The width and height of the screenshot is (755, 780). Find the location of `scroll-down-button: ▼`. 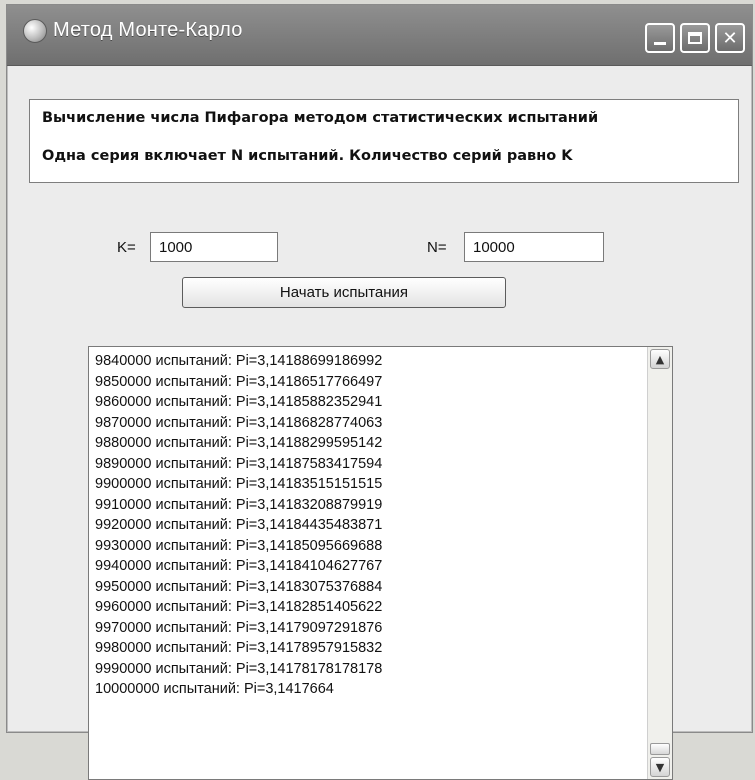

scroll-down-button: ▼ is located at coordinates (660, 767).